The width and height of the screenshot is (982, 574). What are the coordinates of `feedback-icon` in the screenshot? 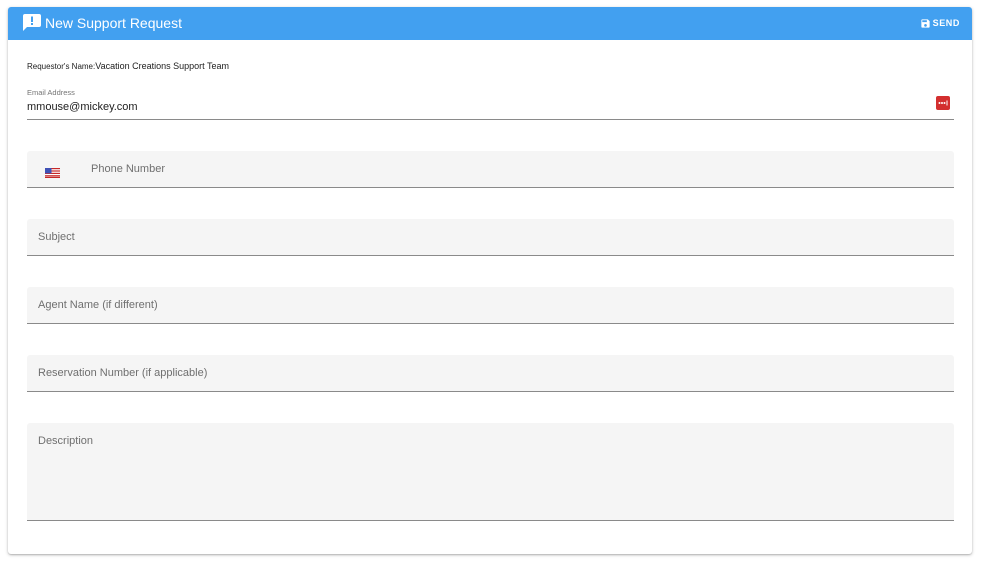 It's located at (32, 22).